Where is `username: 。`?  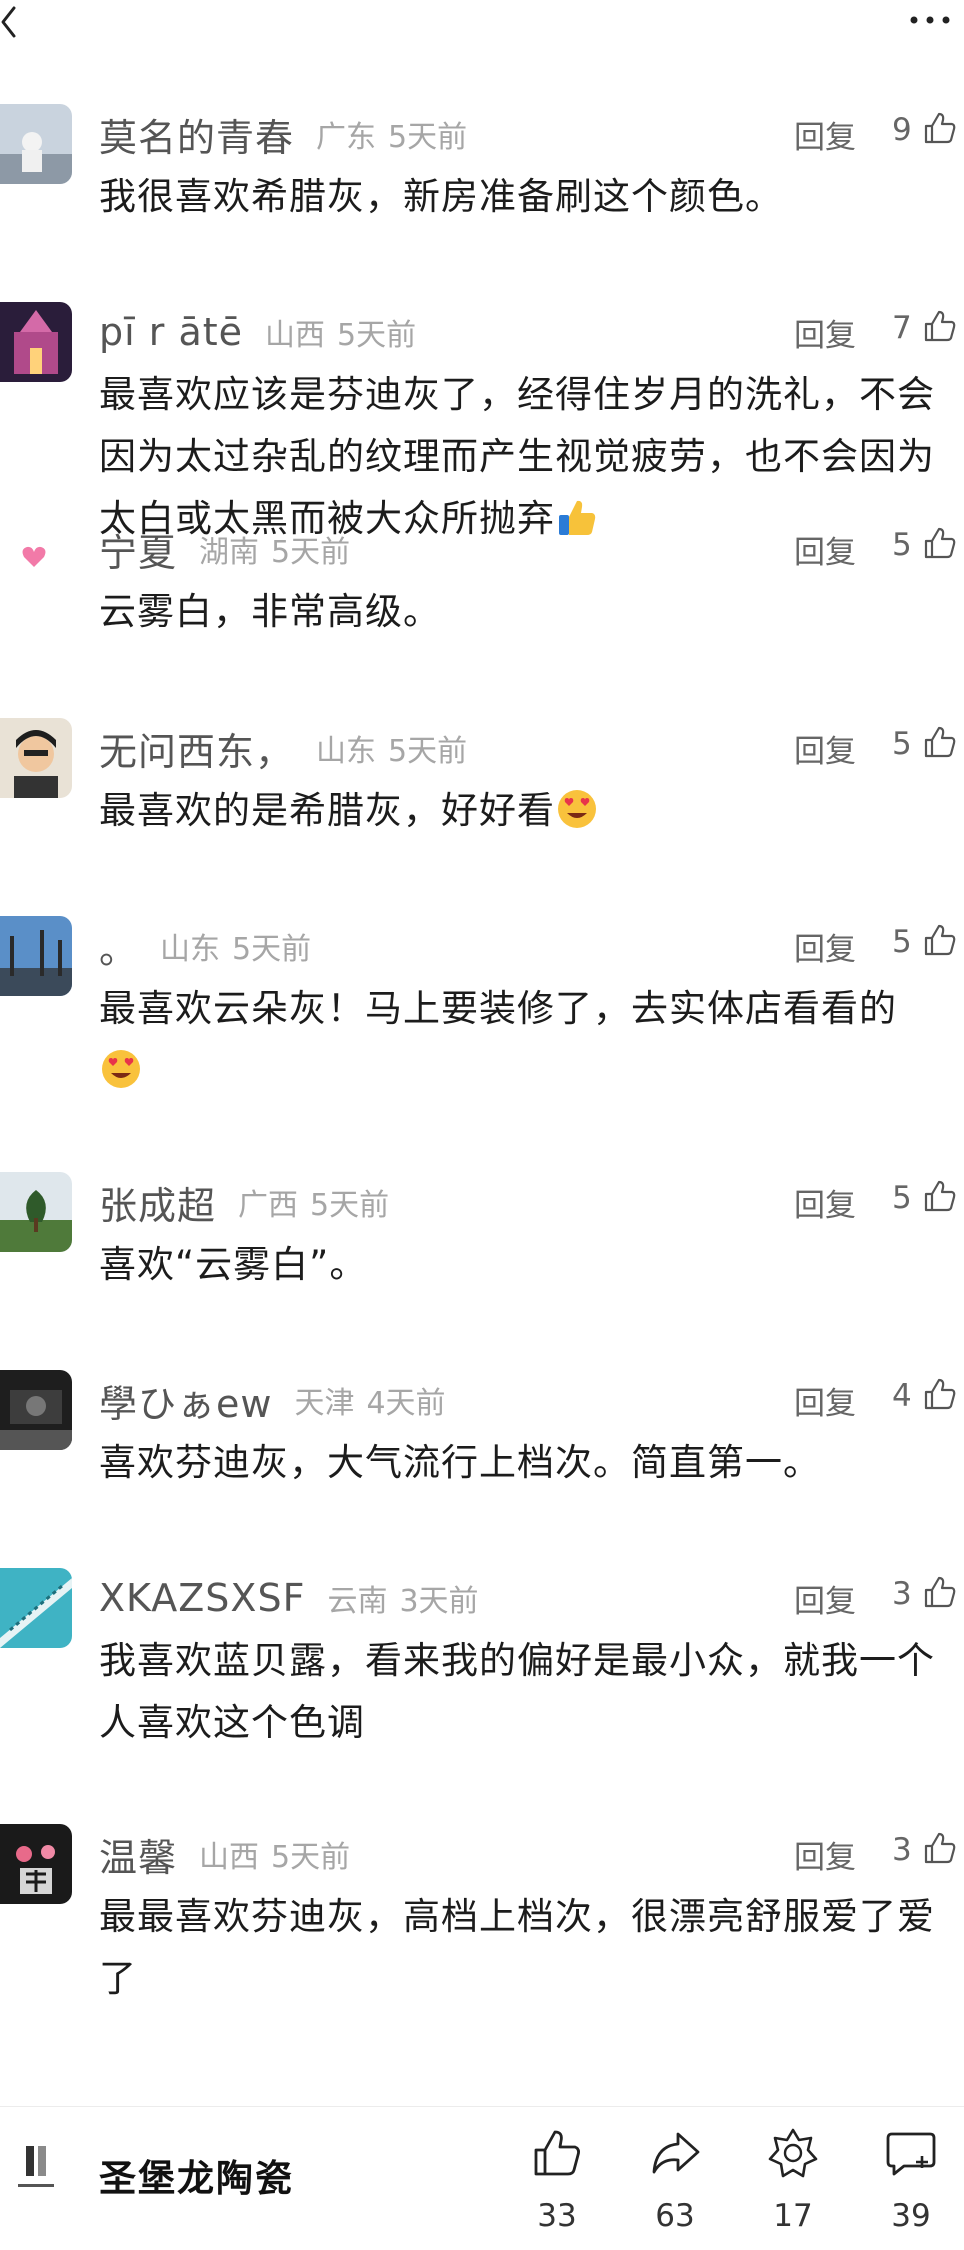
username: 。 is located at coordinates (118, 946).